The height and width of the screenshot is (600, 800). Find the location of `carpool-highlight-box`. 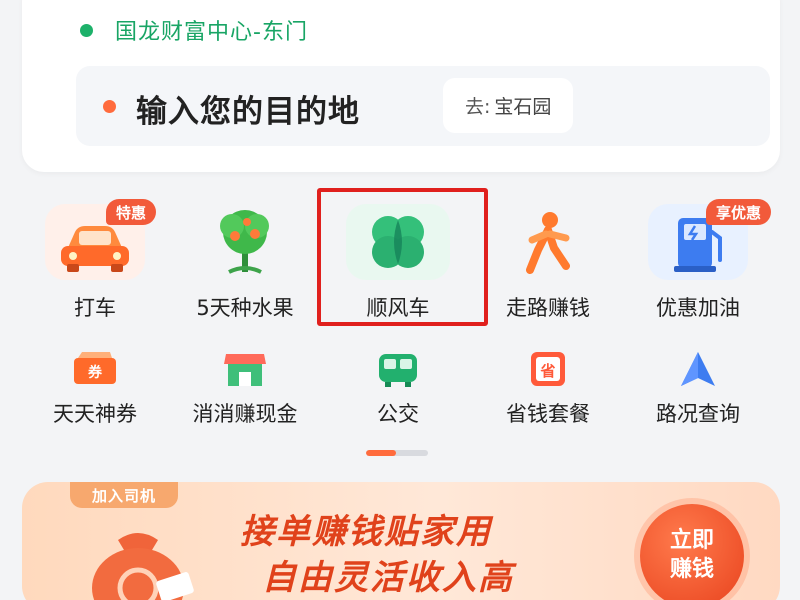

carpool-highlight-box is located at coordinates (402, 257).